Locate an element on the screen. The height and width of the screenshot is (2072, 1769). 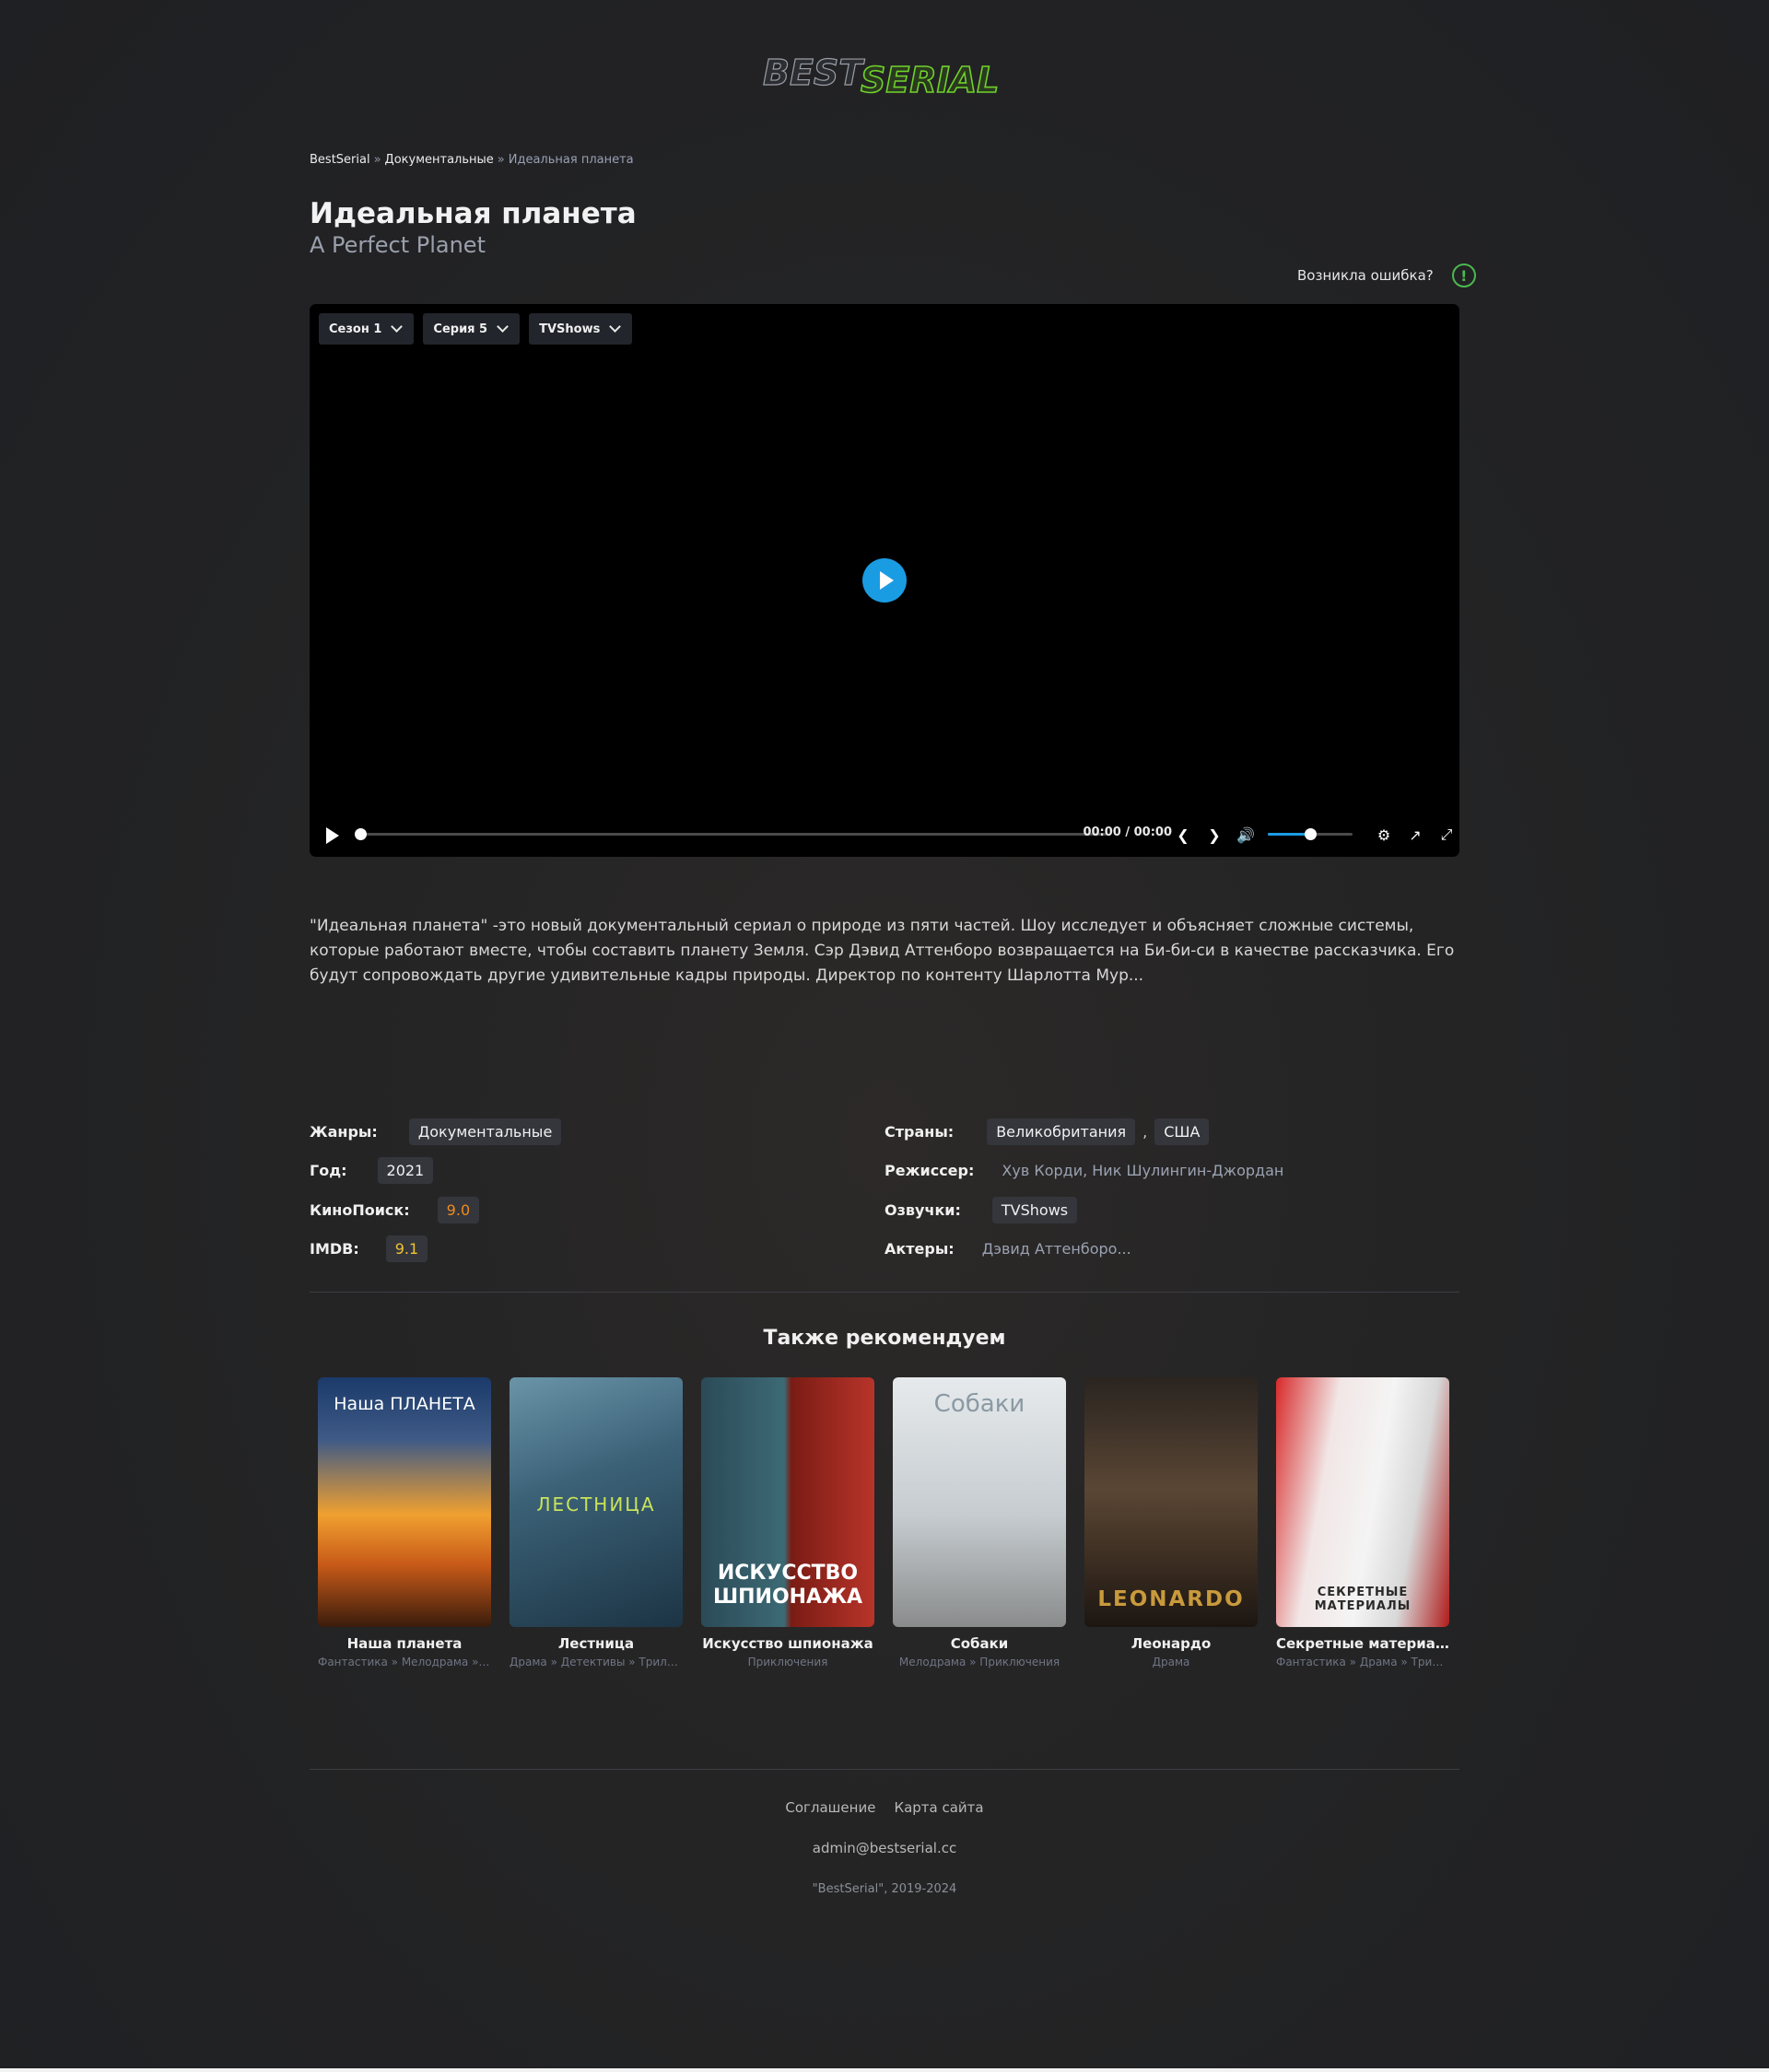
poster-image: ЛЕСТНИЦА is located at coordinates (596, 1502).